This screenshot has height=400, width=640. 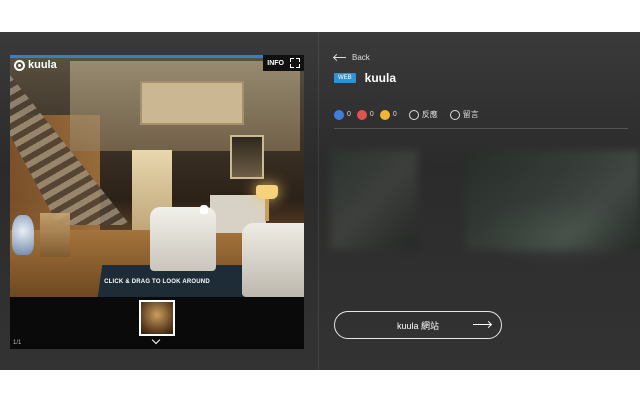 What do you see at coordinates (273, 260) in the screenshot?
I see `scene-sofa` at bounding box center [273, 260].